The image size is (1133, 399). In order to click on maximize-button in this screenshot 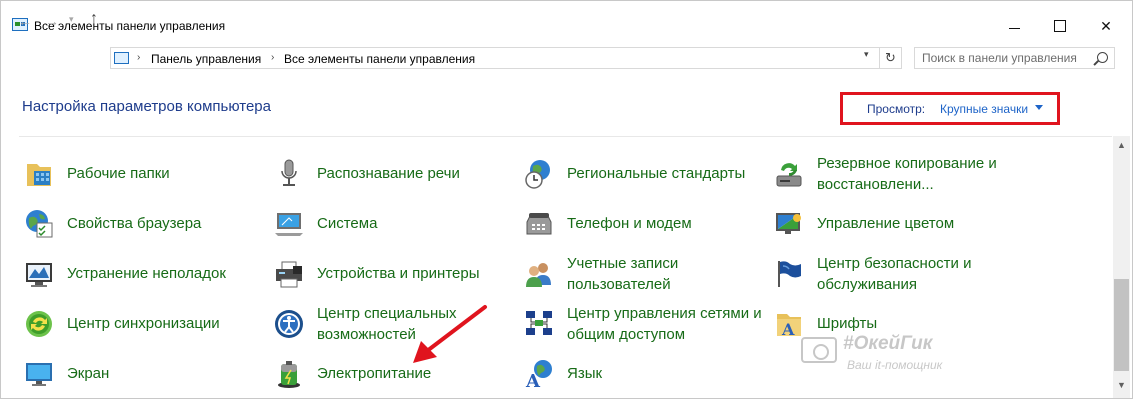, I will do `click(1060, 26)`.